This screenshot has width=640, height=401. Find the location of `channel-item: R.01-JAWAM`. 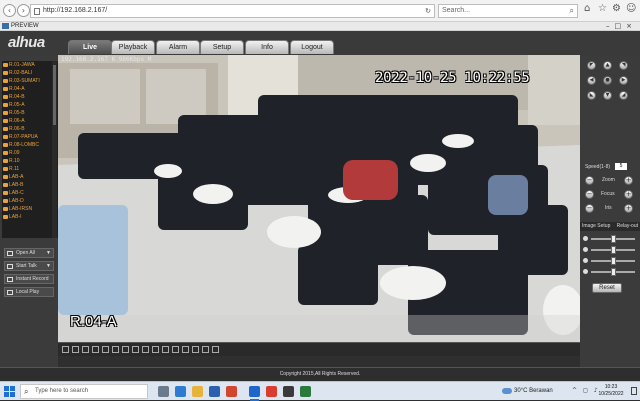

channel-item: R.01-JAWAM is located at coordinates (30, 65).